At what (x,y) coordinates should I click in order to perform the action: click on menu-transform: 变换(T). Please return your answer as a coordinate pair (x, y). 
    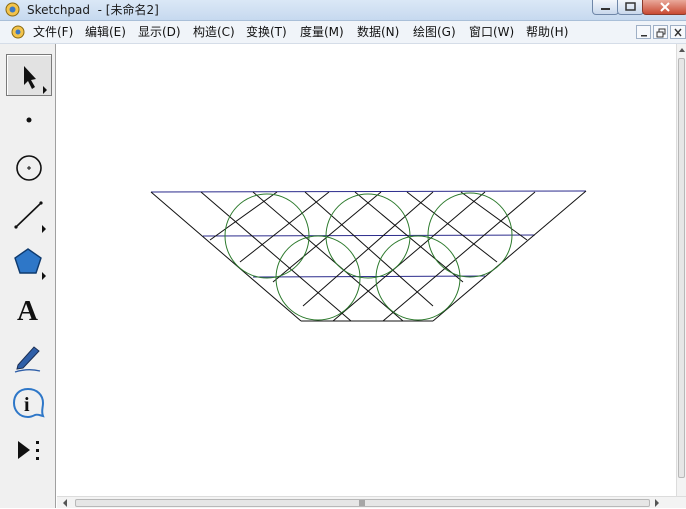
    Looking at the image, I should click on (266, 32).